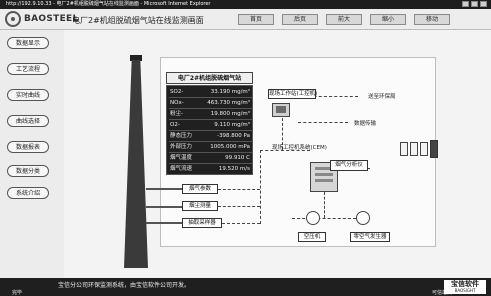 The image size is (491, 296). I want to click on signal-line-data, so click(323, 122).